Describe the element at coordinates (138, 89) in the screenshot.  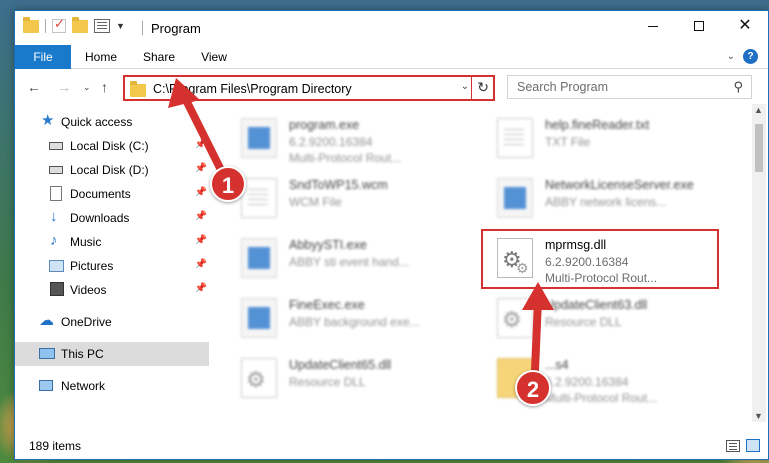
I see `address-folder-icon` at that location.